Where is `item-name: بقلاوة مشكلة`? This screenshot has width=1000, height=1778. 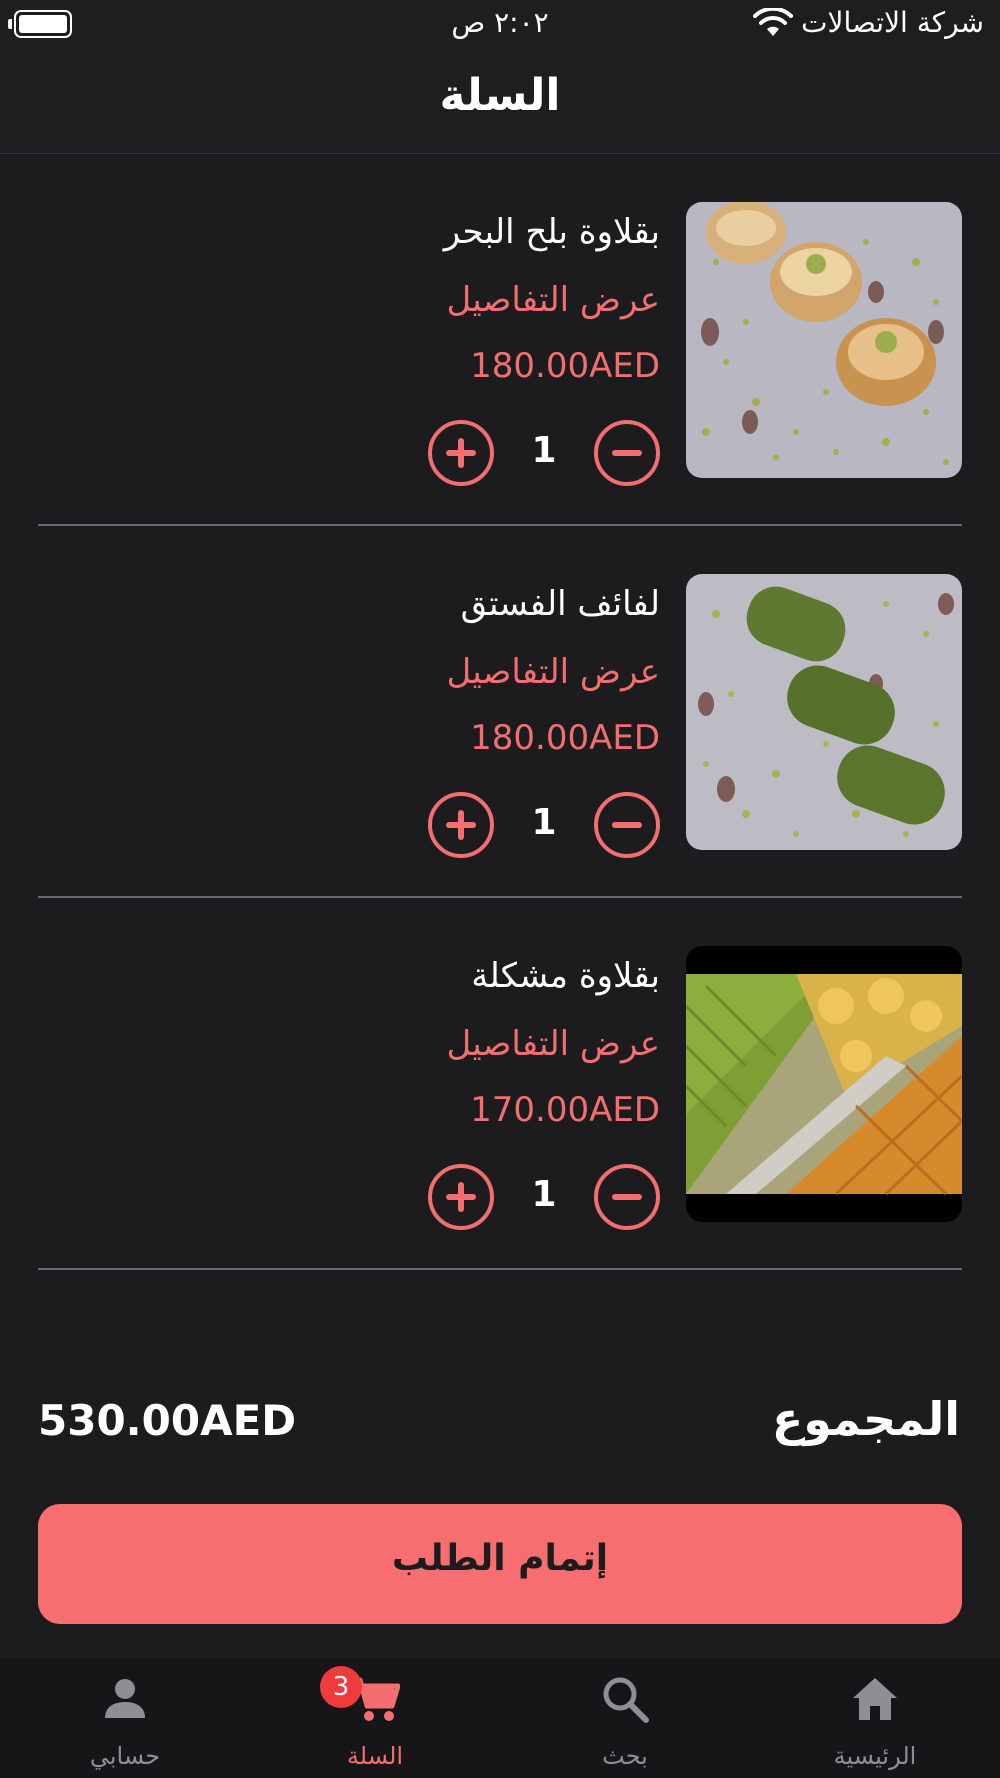 item-name: بقلاوة مشكلة is located at coordinates (565, 976).